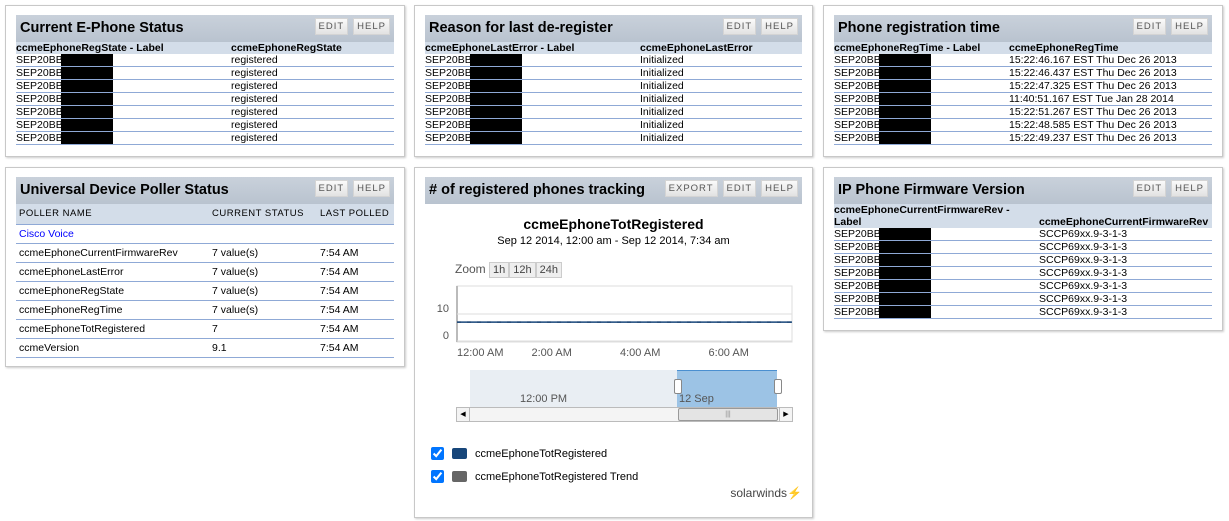 This screenshot has width=1229, height=521. I want to click on table-row: SEP20BB 15:22:51.267 EST Thu Dec 26 2013, so click(1023, 112).